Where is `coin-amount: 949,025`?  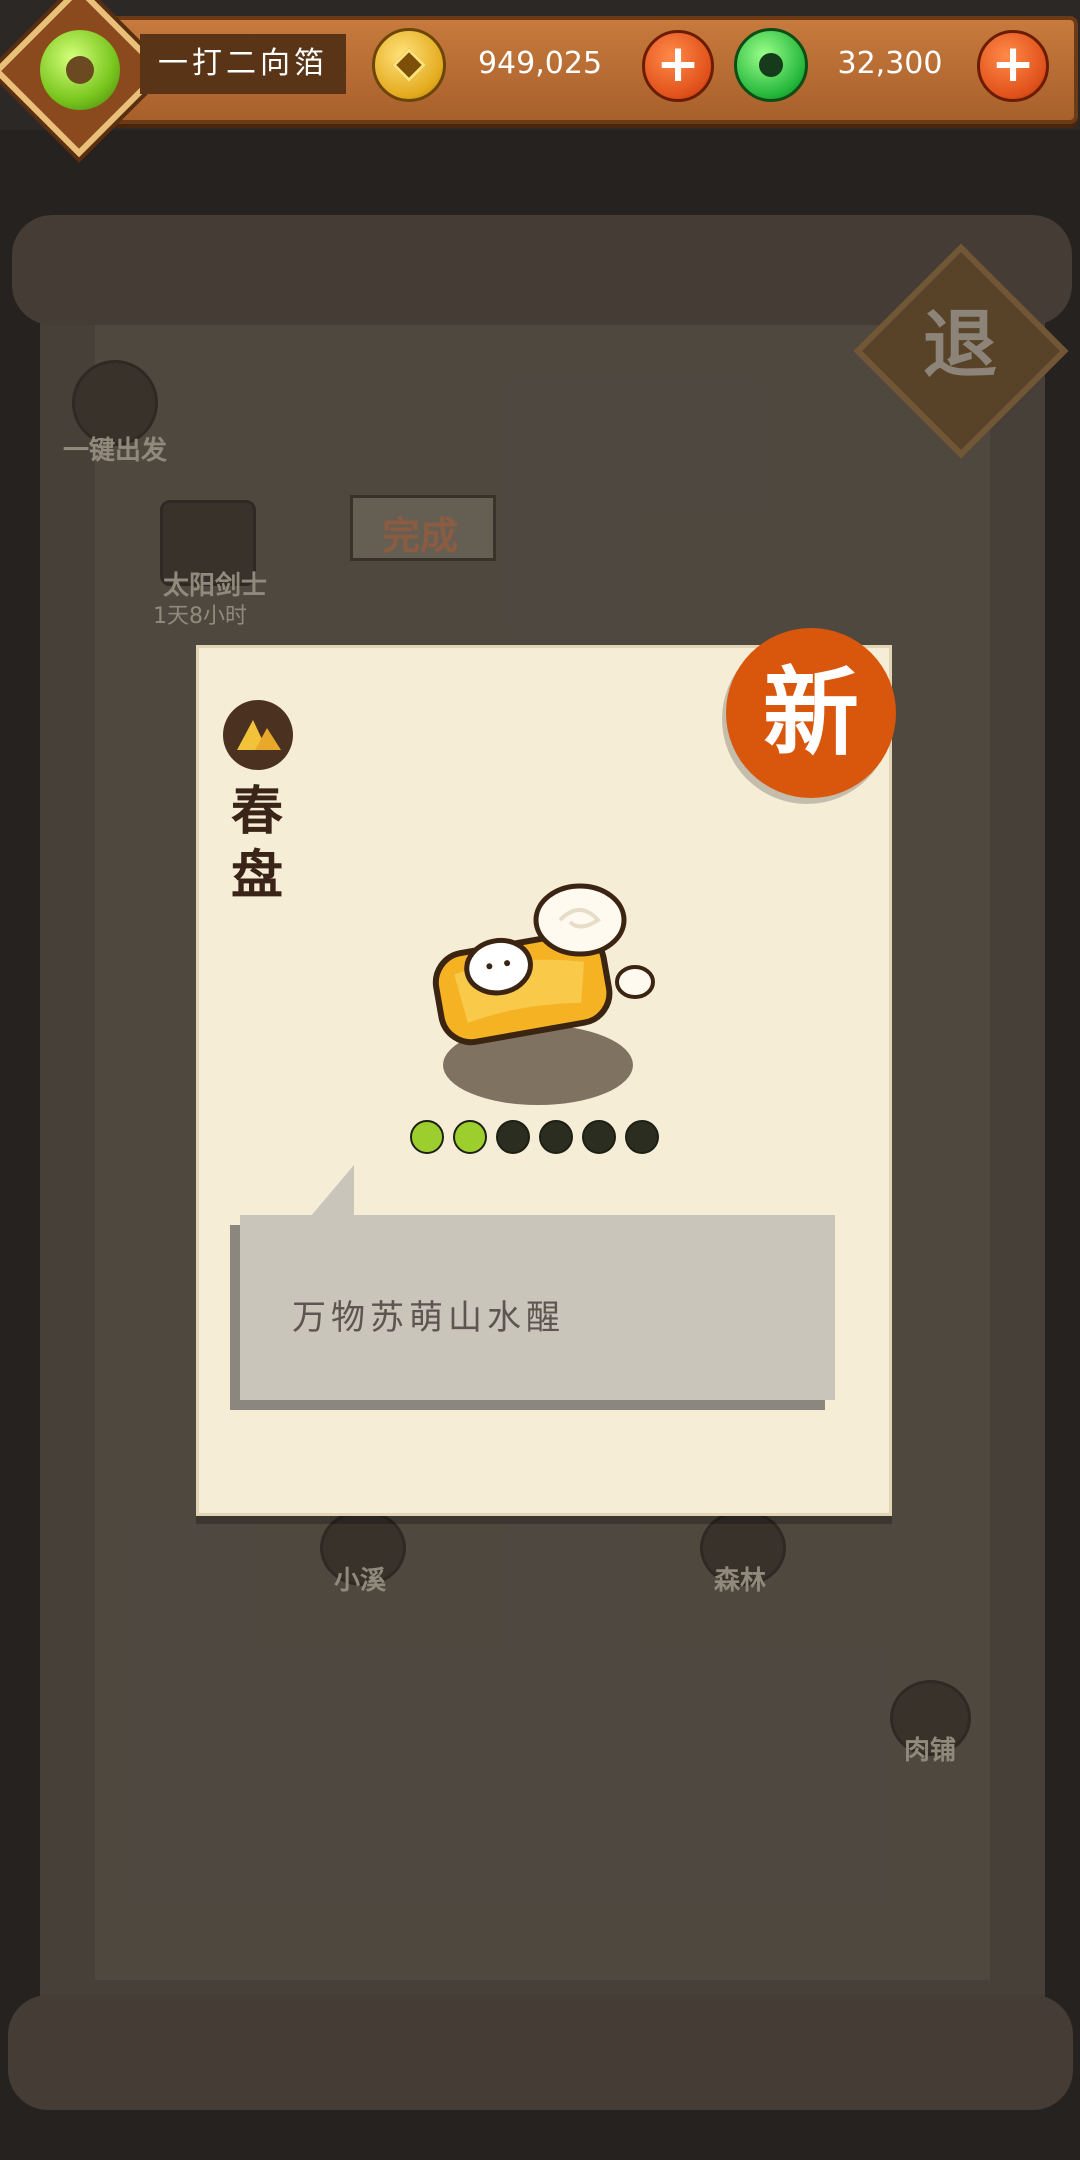
coin-amount: 949,025 is located at coordinates (540, 63).